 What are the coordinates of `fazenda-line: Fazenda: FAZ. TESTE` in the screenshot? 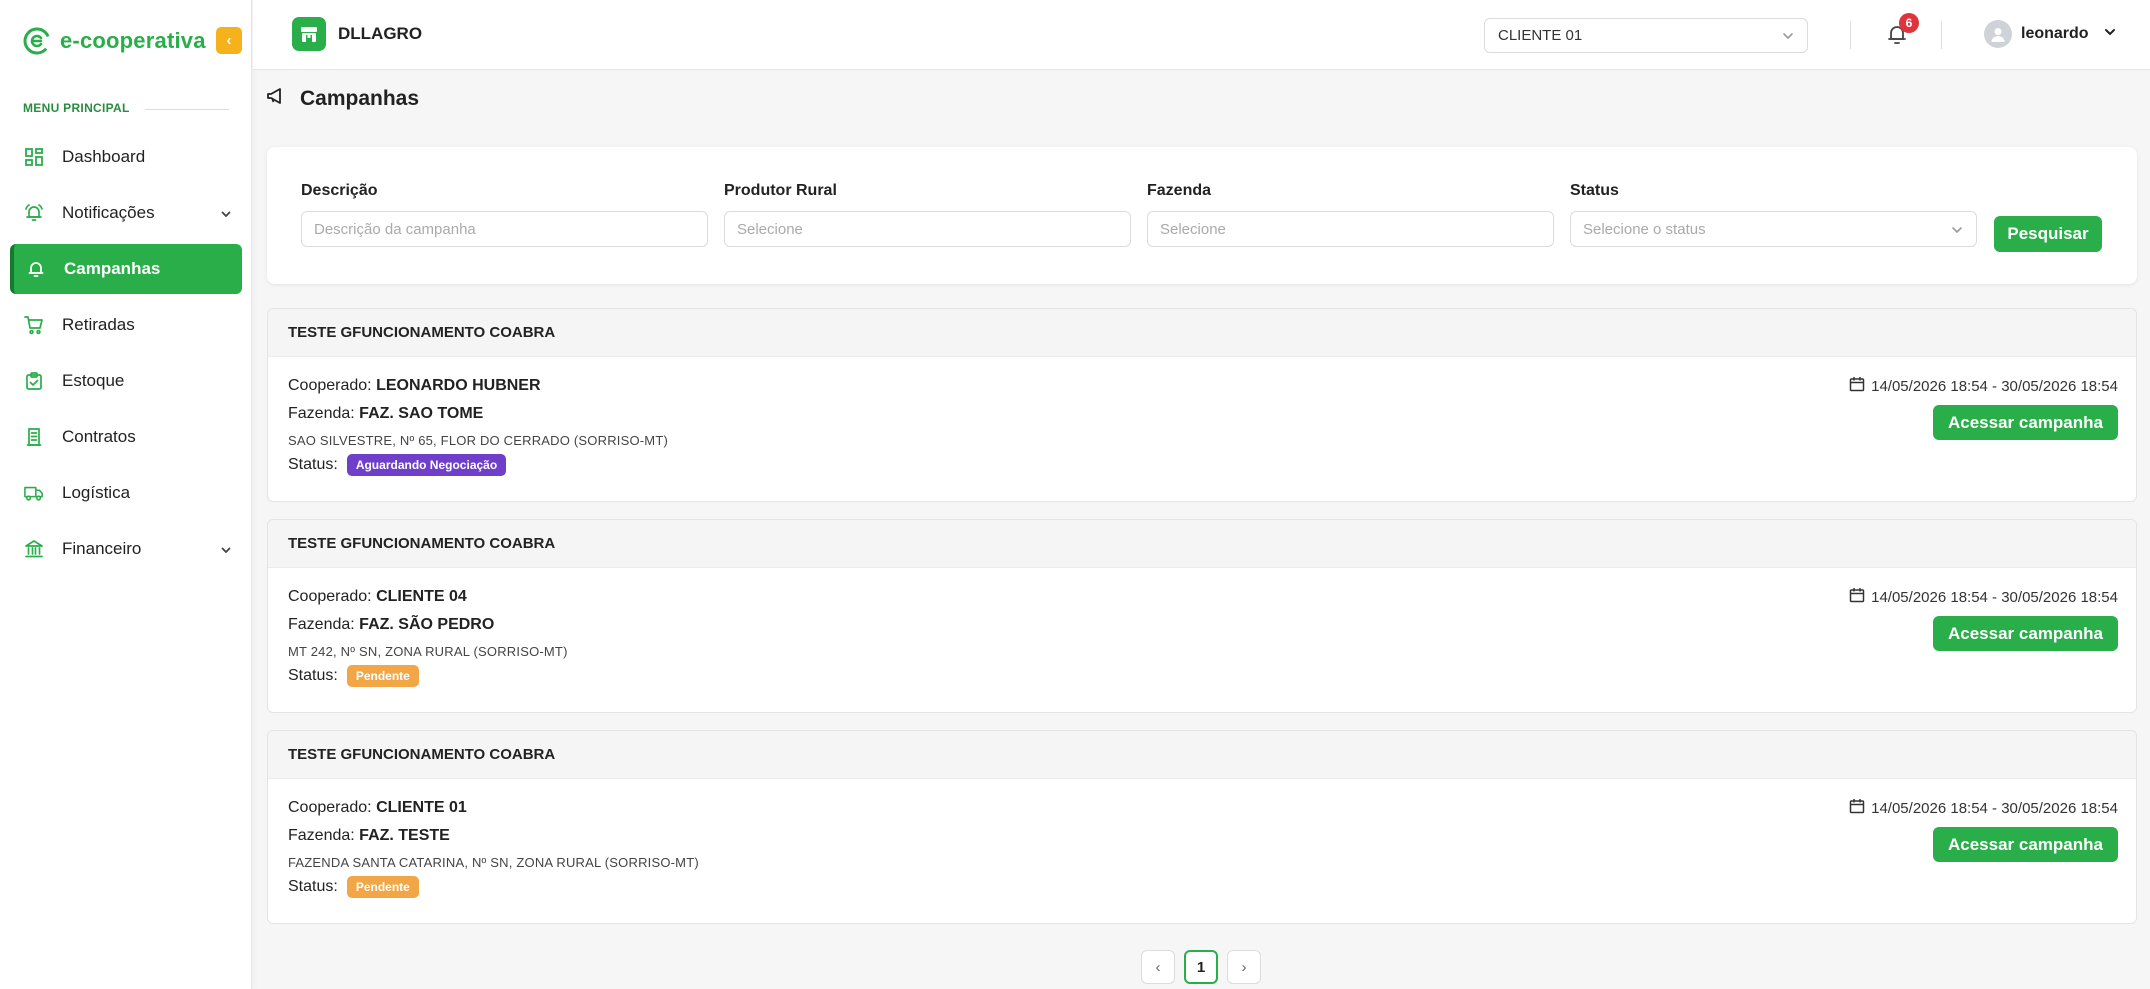 It's located at (369, 836).